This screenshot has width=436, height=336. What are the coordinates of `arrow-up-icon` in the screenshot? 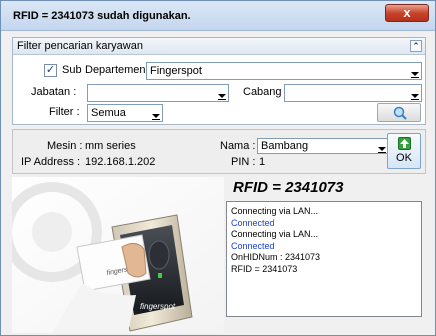 It's located at (404, 143).